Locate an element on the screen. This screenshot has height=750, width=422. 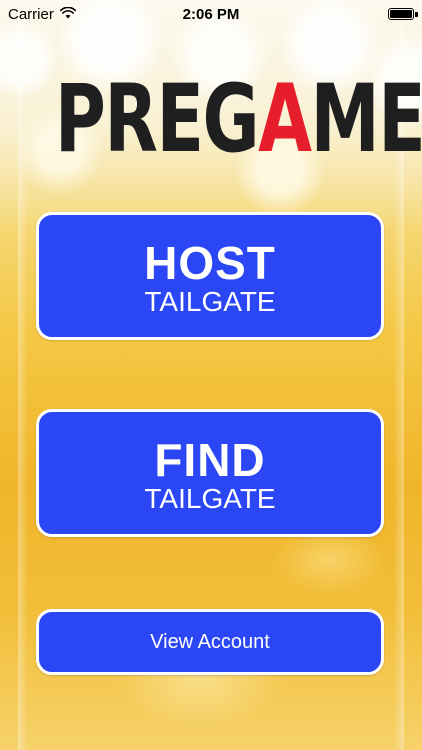
status-bar: Carrier 2:06 PM is located at coordinates (211, 15).